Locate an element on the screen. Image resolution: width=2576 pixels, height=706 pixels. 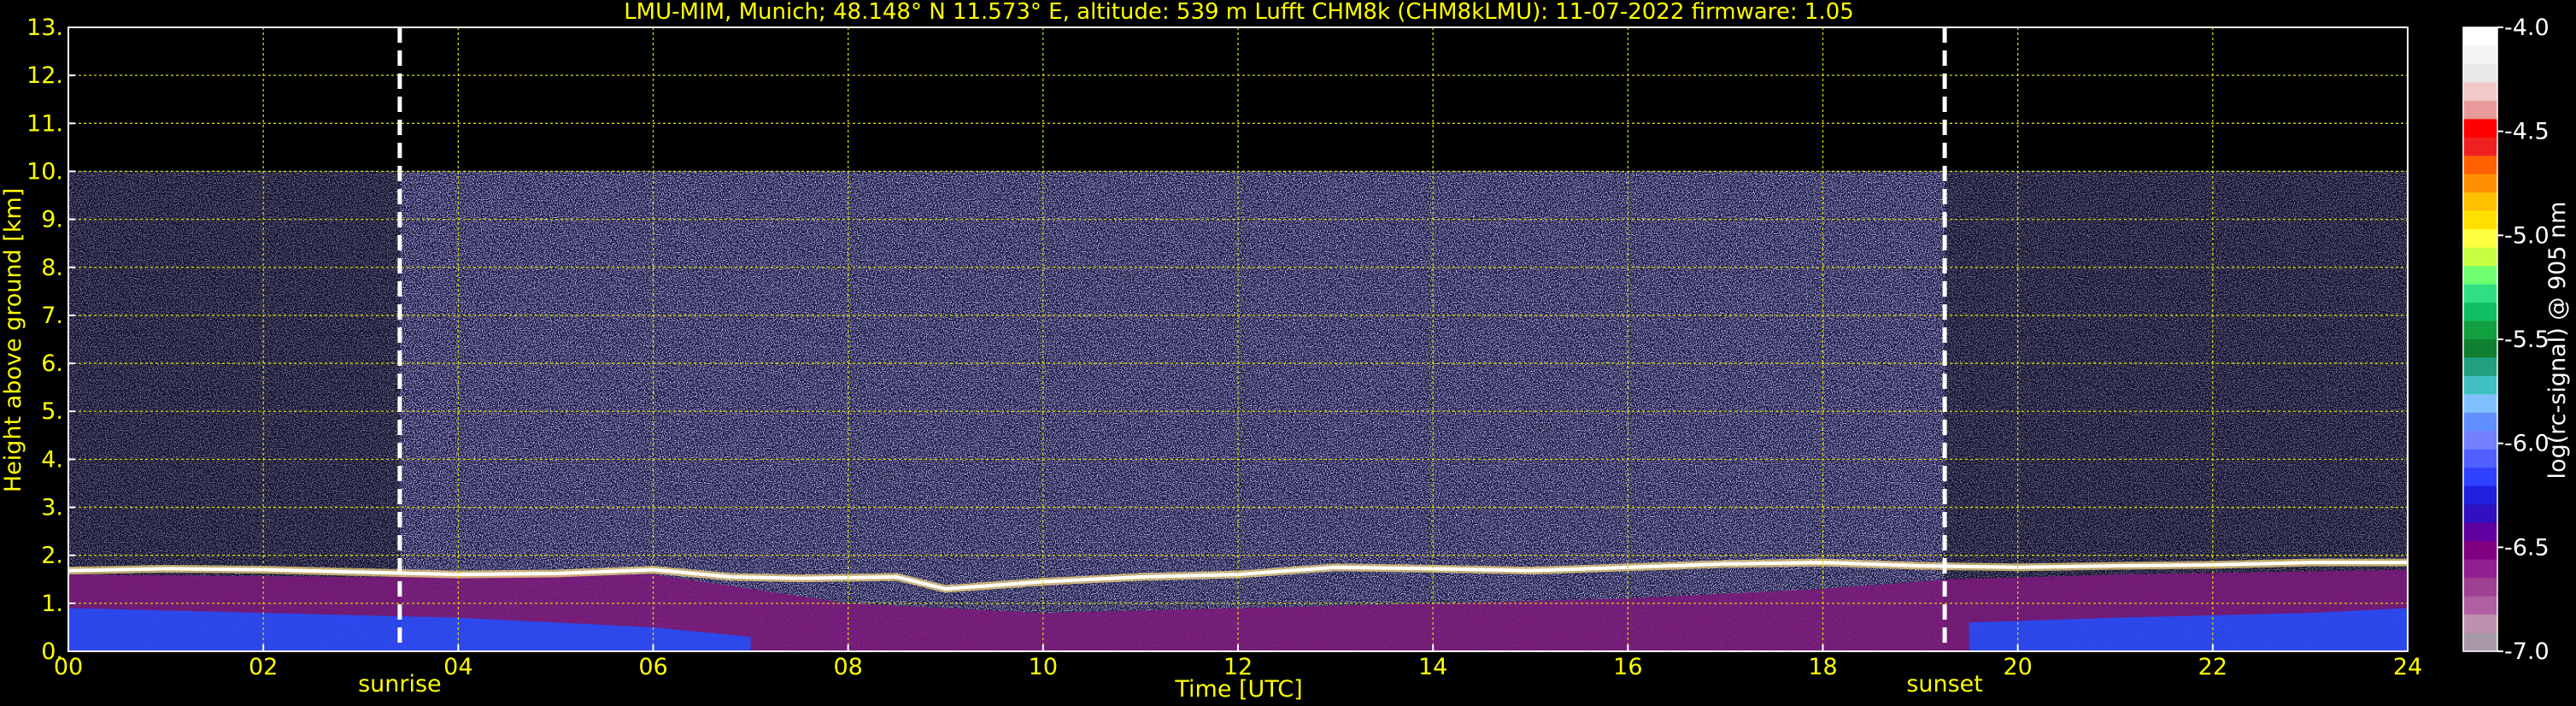
x-tick-label: 06 is located at coordinates (652, 667).